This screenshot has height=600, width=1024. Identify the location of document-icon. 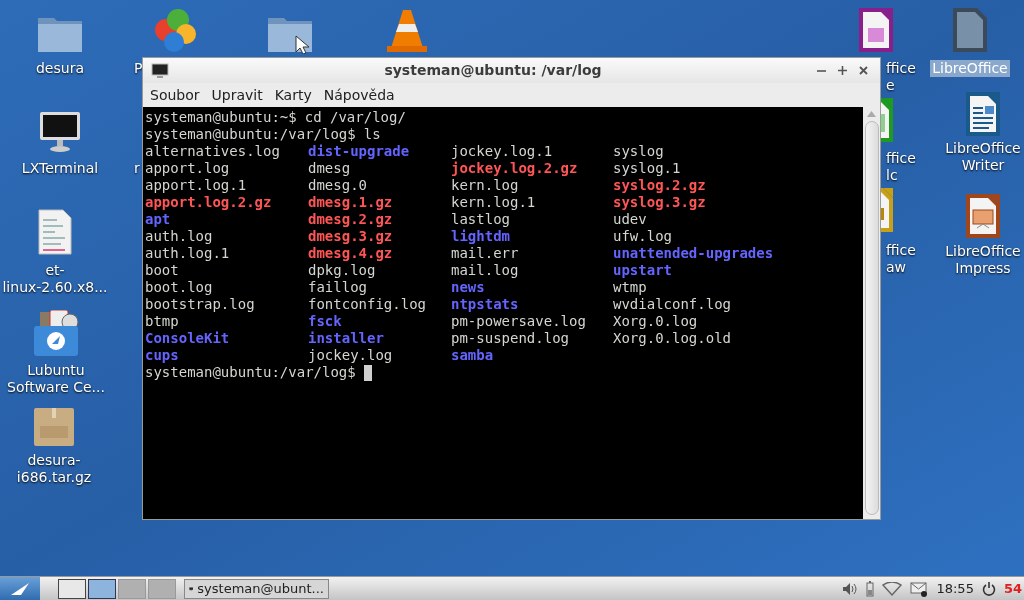
(970, 30).